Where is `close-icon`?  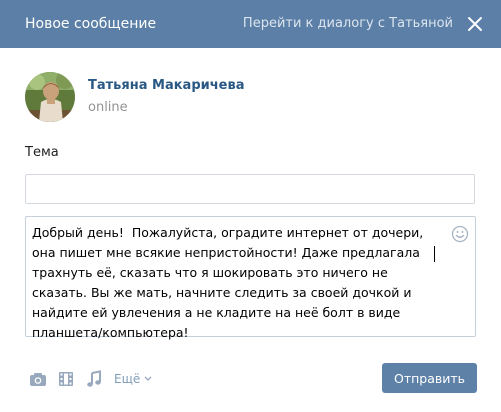 close-icon is located at coordinates (475, 24).